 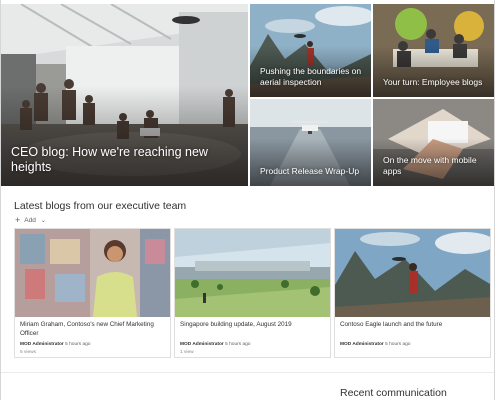 I want to click on plus-icon: +, so click(x=18, y=219).